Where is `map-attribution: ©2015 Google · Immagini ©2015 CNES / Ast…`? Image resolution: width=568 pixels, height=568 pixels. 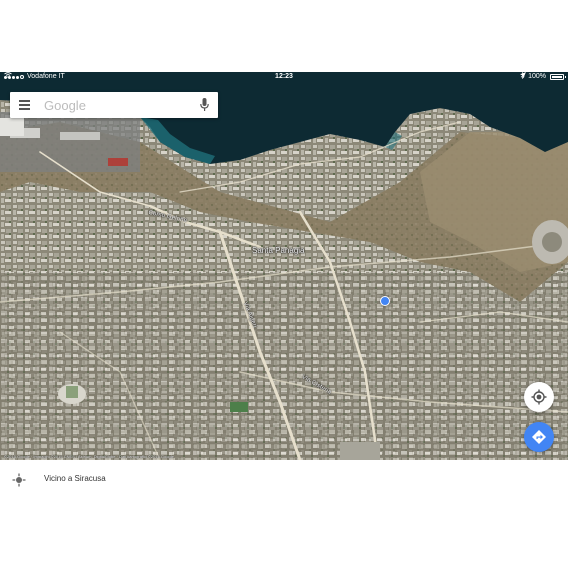
map-attribution: ©2015 Google · Immagini ©2015 CNES / Ast… is located at coordinates (89, 456).